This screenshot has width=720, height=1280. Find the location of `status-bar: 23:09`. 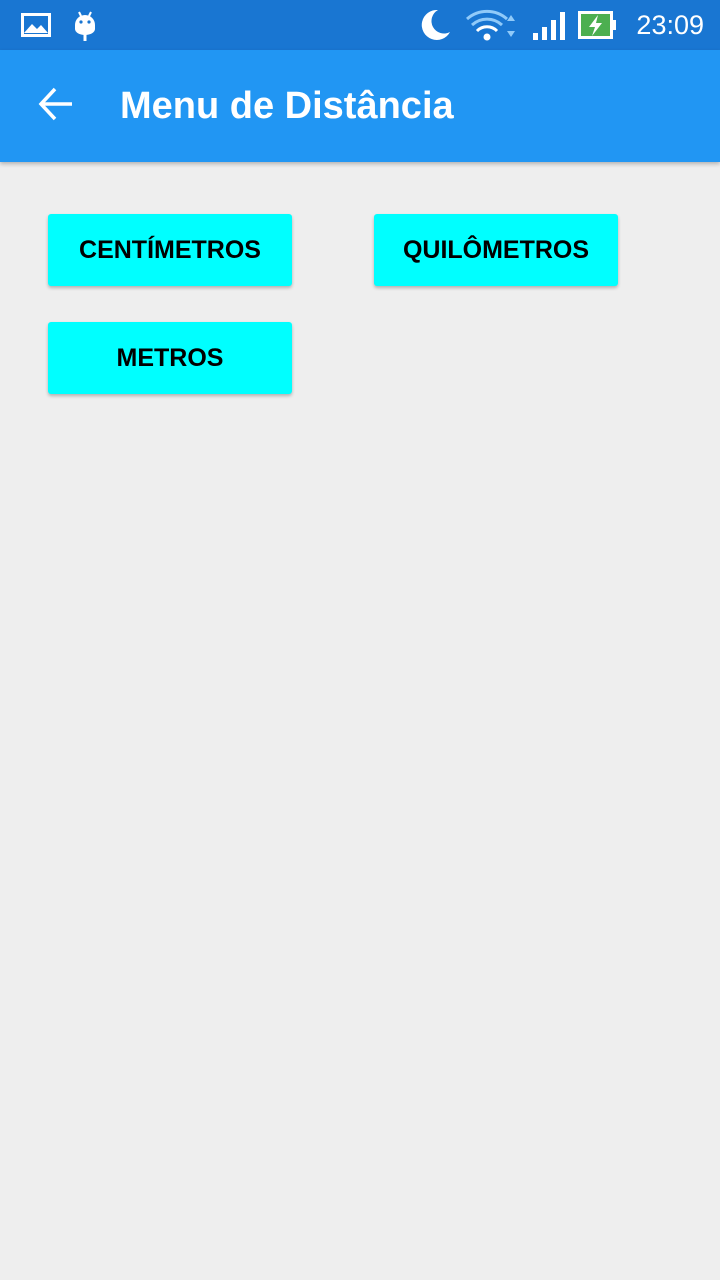

status-bar: 23:09 is located at coordinates (360, 25).